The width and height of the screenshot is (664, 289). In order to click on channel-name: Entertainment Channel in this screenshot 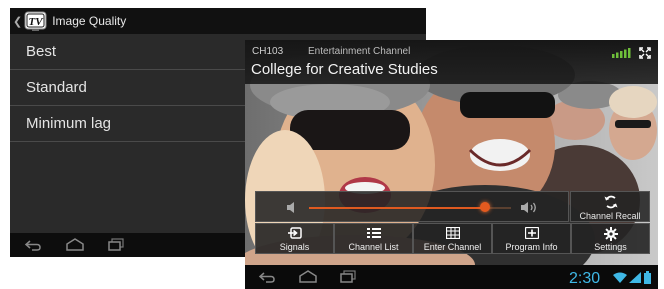, I will do `click(359, 51)`.